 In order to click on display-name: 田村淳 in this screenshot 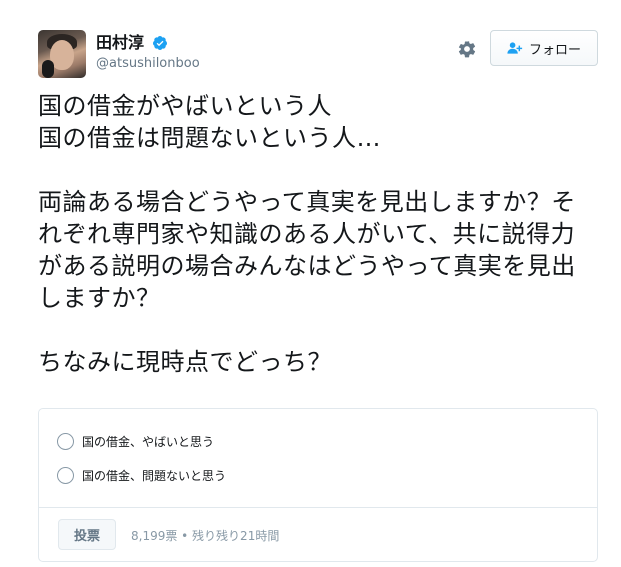, I will do `click(120, 43)`.